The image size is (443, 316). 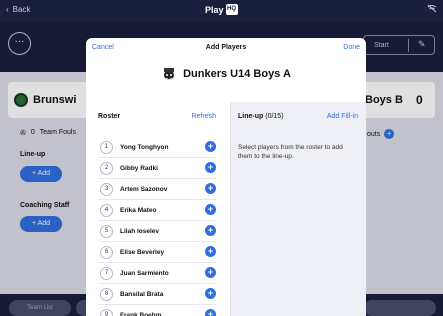 What do you see at coordinates (140, 231) in the screenshot?
I see `player-name: Lilah Ioselev` at bounding box center [140, 231].